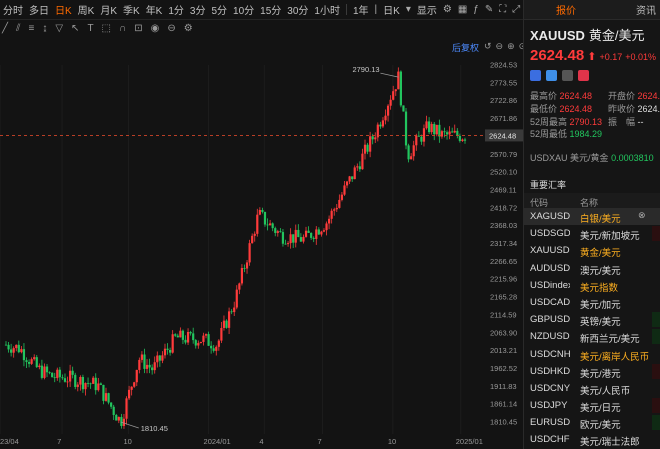 This screenshot has height=449, width=660. I want to click on fx-row-usdsgd: USDSGD 美元/新加坡元, so click(592, 233).